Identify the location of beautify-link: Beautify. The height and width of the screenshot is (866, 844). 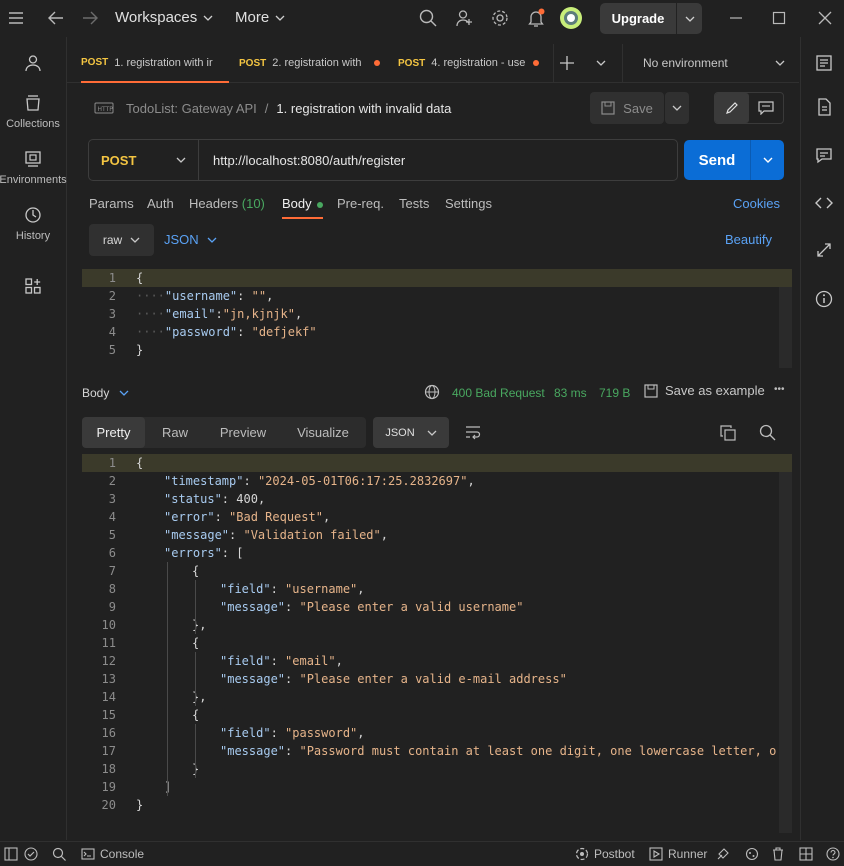
(748, 239).